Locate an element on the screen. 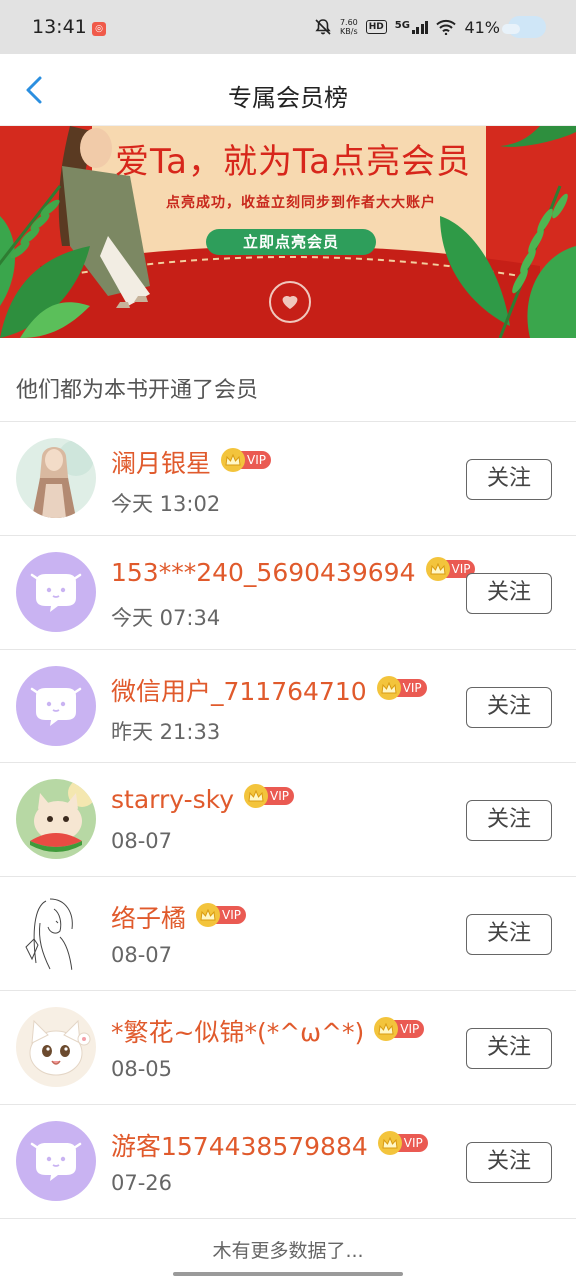  kitten-watermelon-avatar is located at coordinates (56, 819).